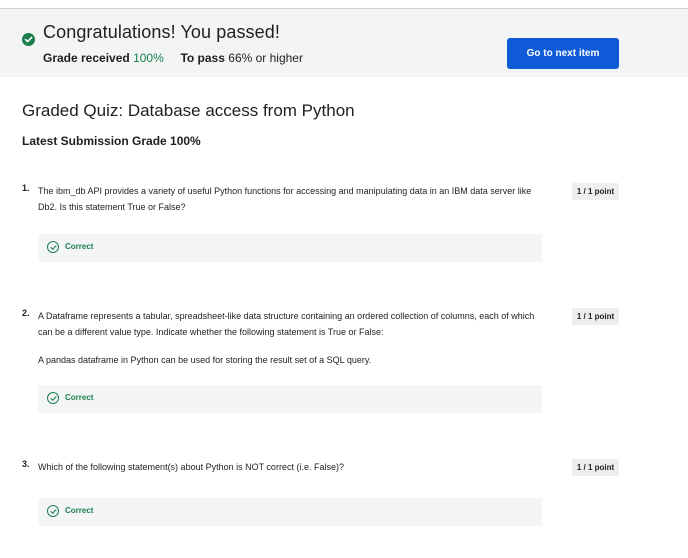 This screenshot has height=558, width=688. I want to click on question-number: 3., so click(26, 464).